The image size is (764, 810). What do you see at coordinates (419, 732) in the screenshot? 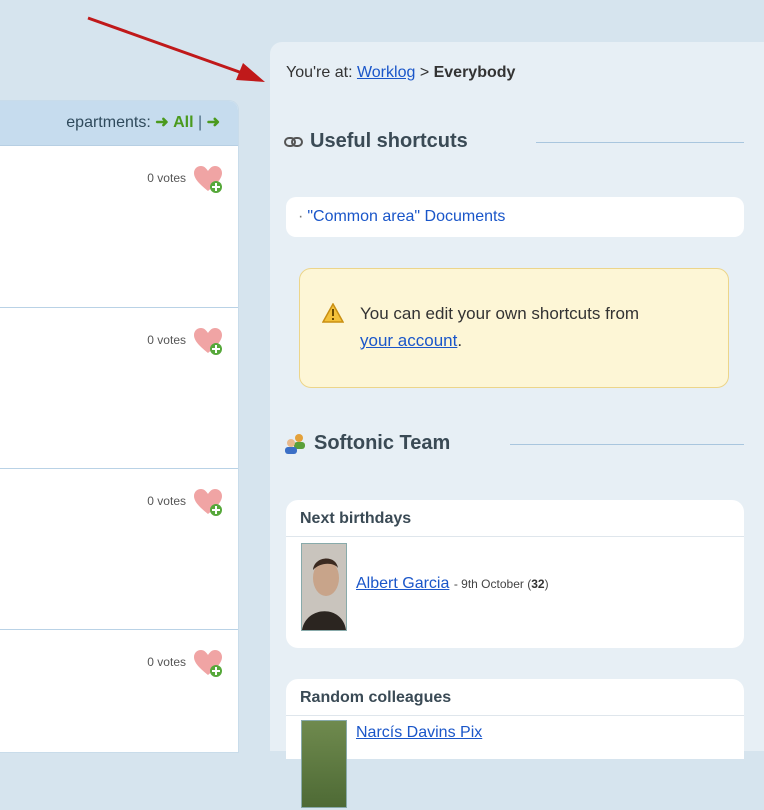
I see `colleague-name-link: Narcís Davins Pix` at bounding box center [419, 732].